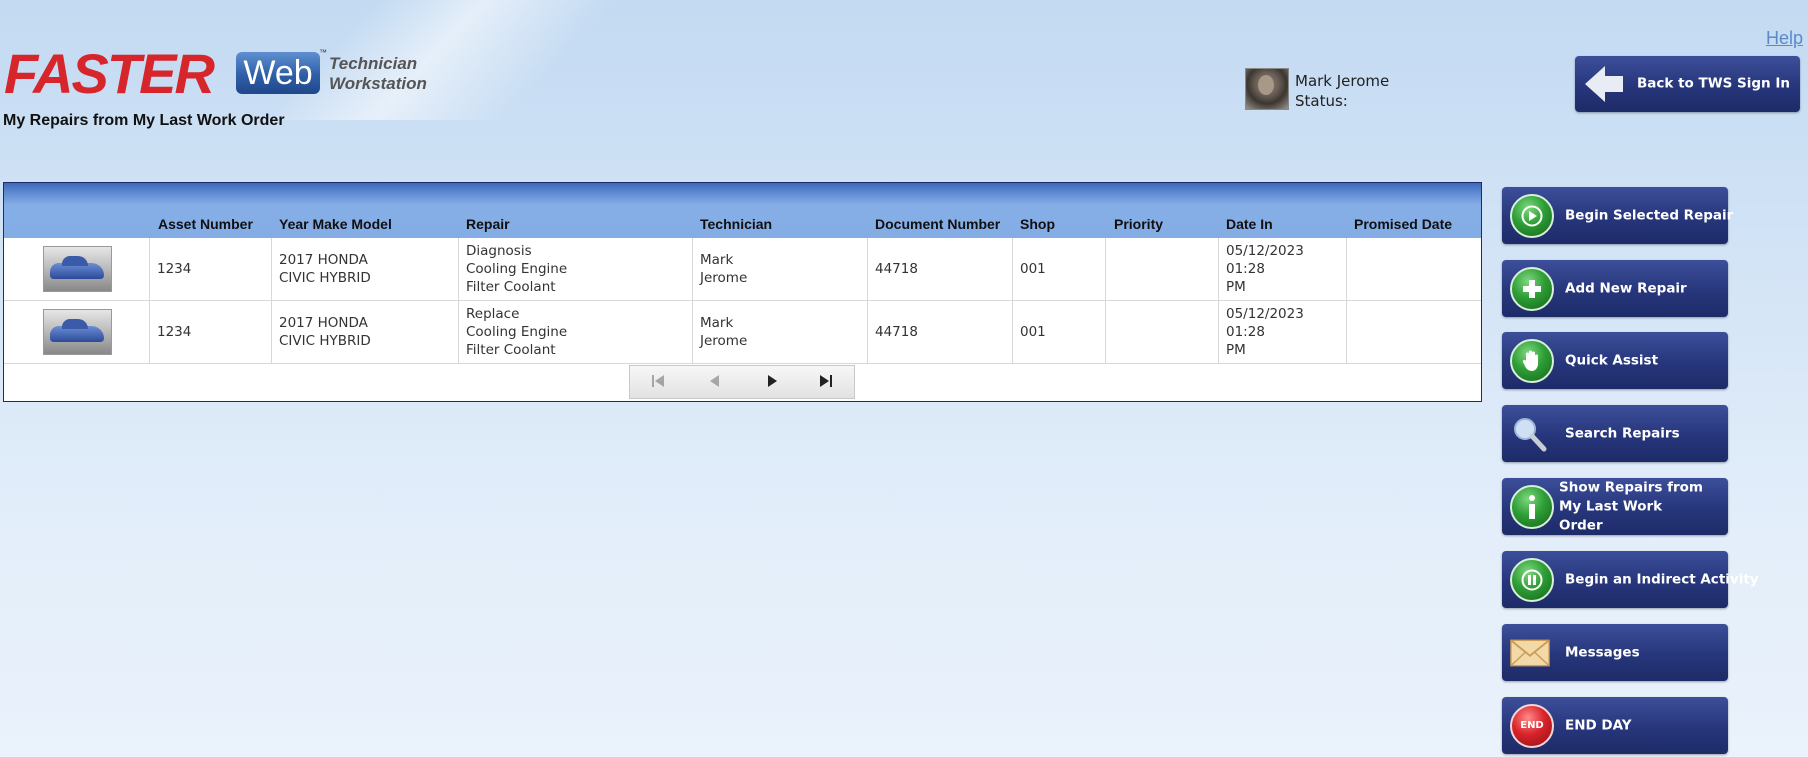 Image resolution: width=1808 pixels, height=757 pixels. What do you see at coordinates (1530, 434) in the screenshot?
I see `magnifier-icon` at bounding box center [1530, 434].